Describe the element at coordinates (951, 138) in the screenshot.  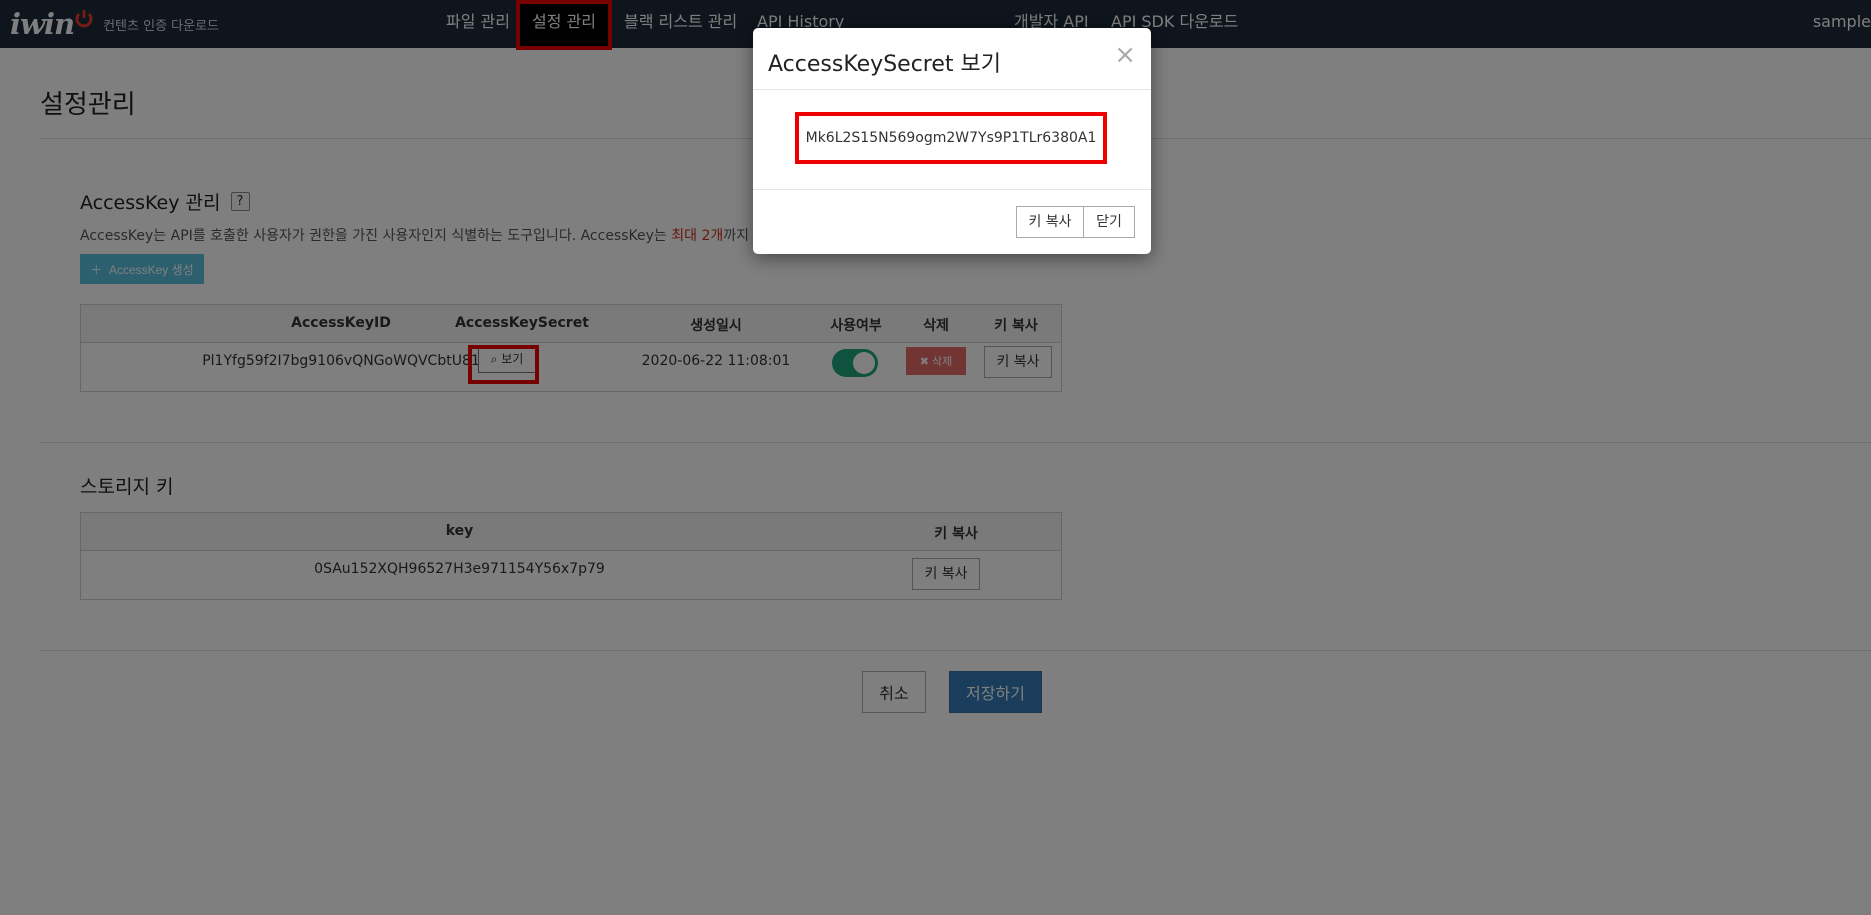
I see `secret-value: Mk6L2S15N569ogm2W7Ys9P1TLr6380A1` at that location.